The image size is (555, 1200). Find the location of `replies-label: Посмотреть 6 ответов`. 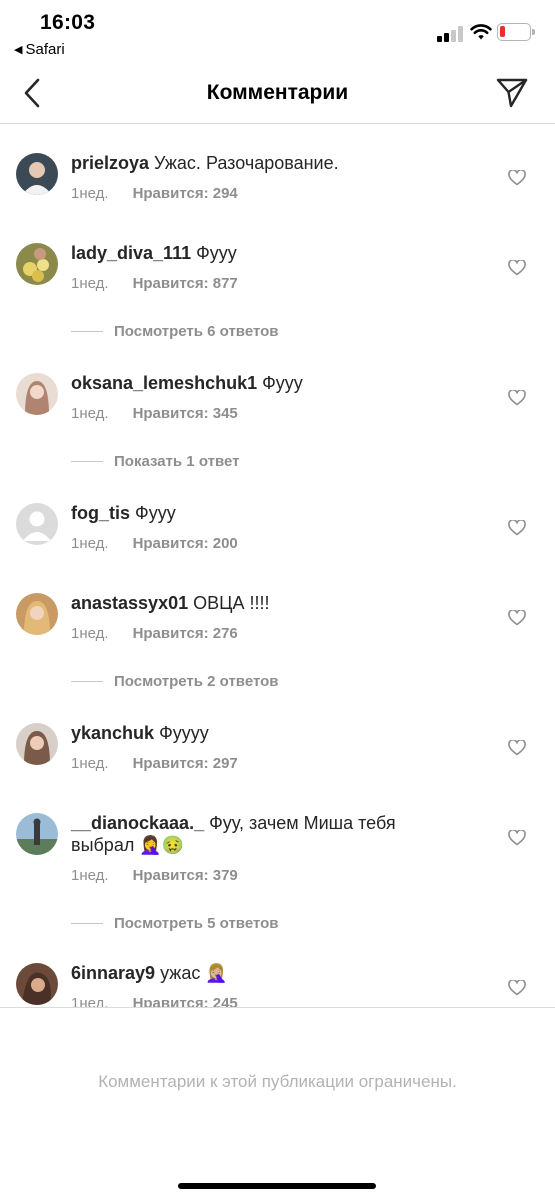

replies-label: Посмотреть 6 ответов is located at coordinates (196, 331).